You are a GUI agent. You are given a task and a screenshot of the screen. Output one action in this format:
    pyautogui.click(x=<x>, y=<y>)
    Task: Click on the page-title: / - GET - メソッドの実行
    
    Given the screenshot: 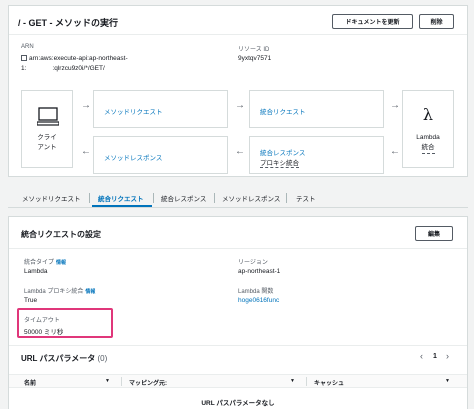 What is the action you would take?
    pyautogui.click(x=68, y=23)
    